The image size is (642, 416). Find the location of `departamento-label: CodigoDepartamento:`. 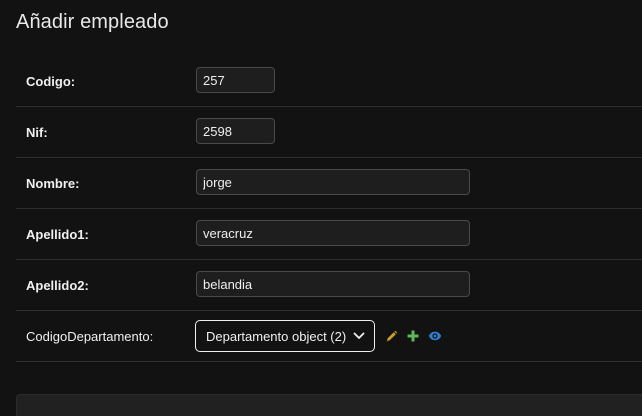

departamento-label: CodigoDepartamento: is located at coordinates (90, 336).